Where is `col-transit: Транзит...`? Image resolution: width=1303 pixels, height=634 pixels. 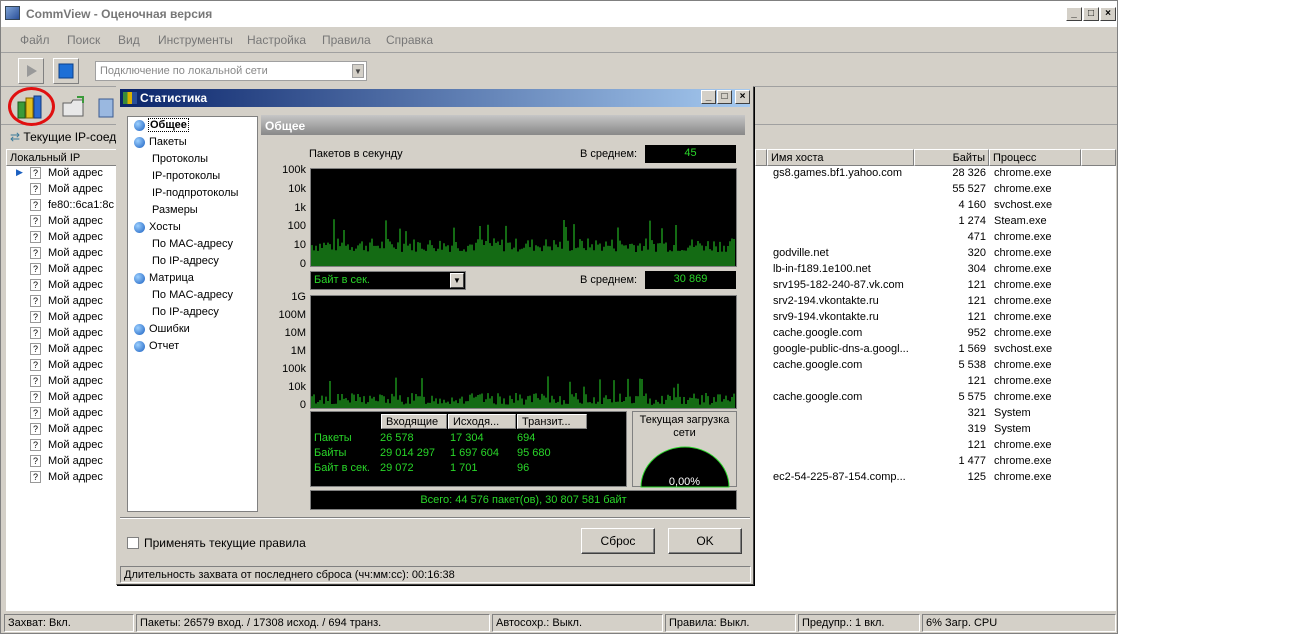 col-transit: Транзит... is located at coordinates (552, 421).